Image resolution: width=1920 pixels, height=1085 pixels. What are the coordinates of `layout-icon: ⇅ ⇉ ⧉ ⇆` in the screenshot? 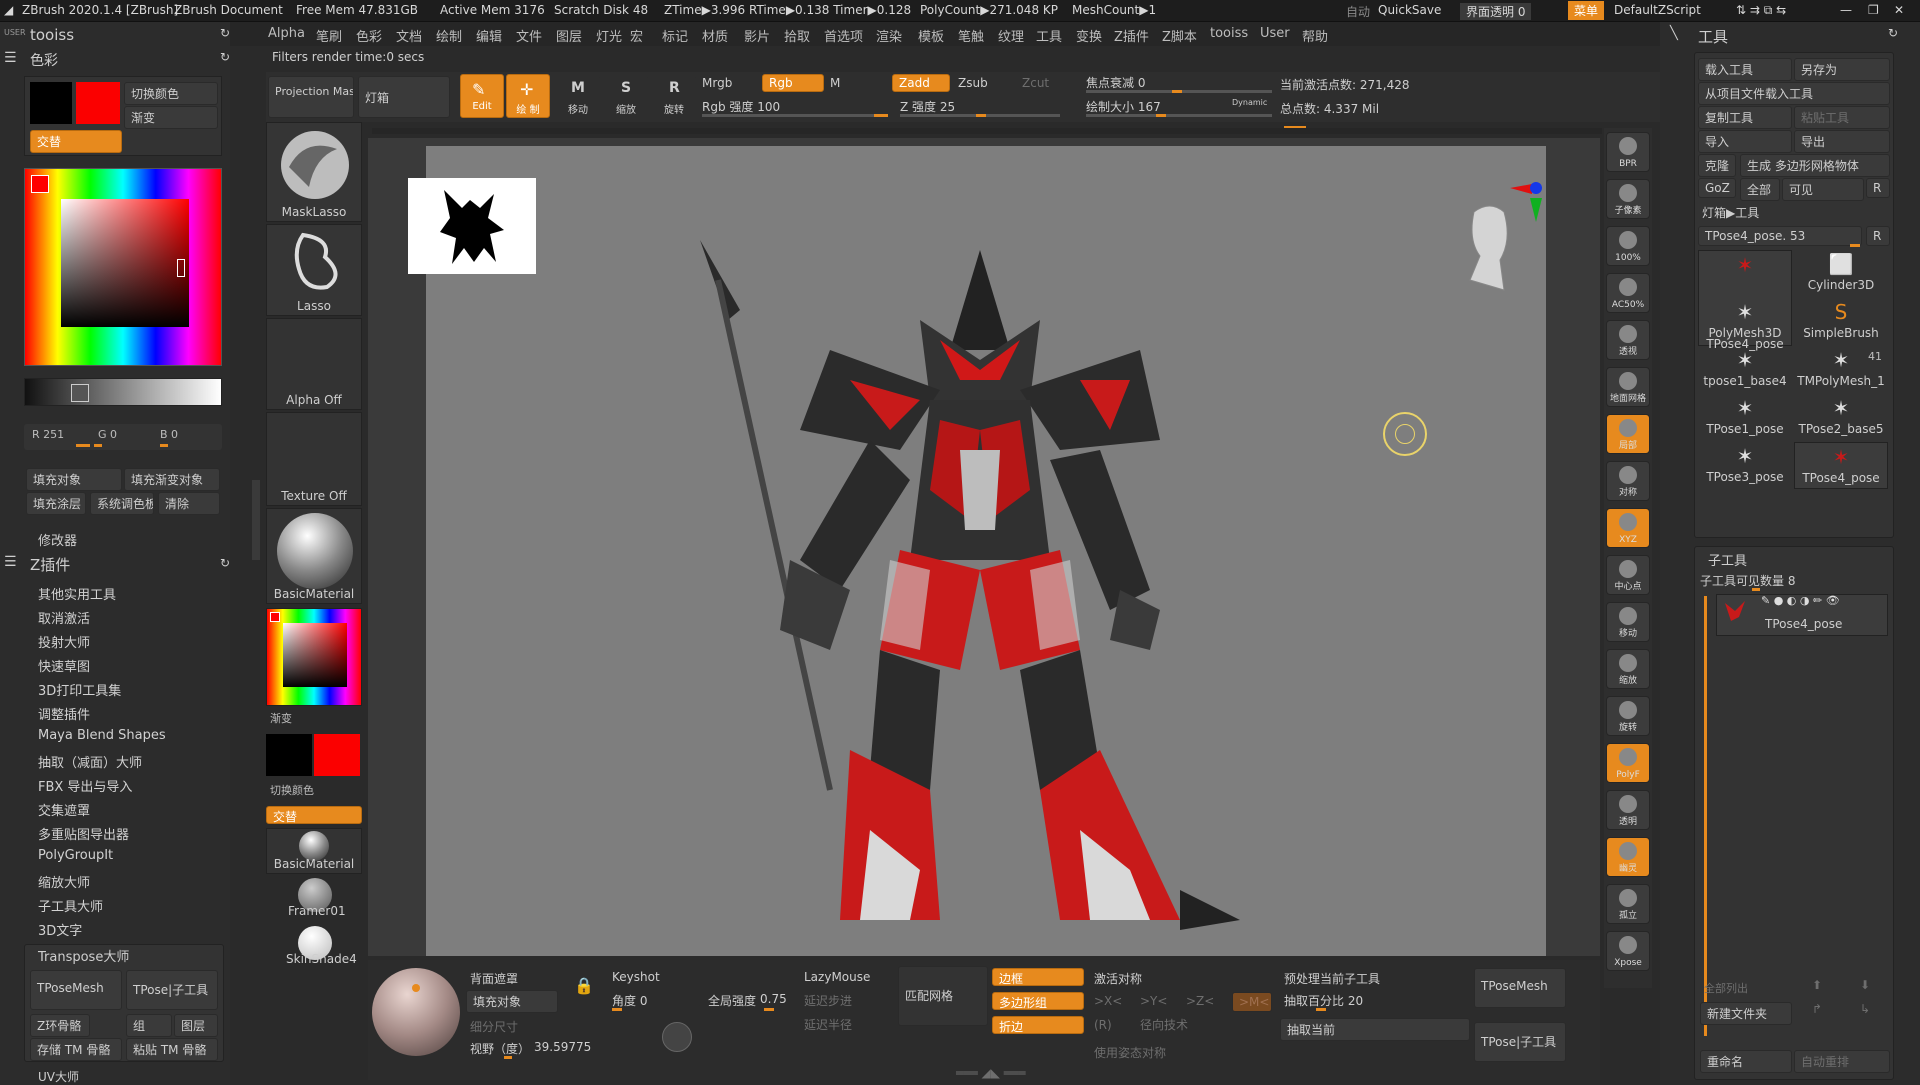 It's located at (1761, 10).